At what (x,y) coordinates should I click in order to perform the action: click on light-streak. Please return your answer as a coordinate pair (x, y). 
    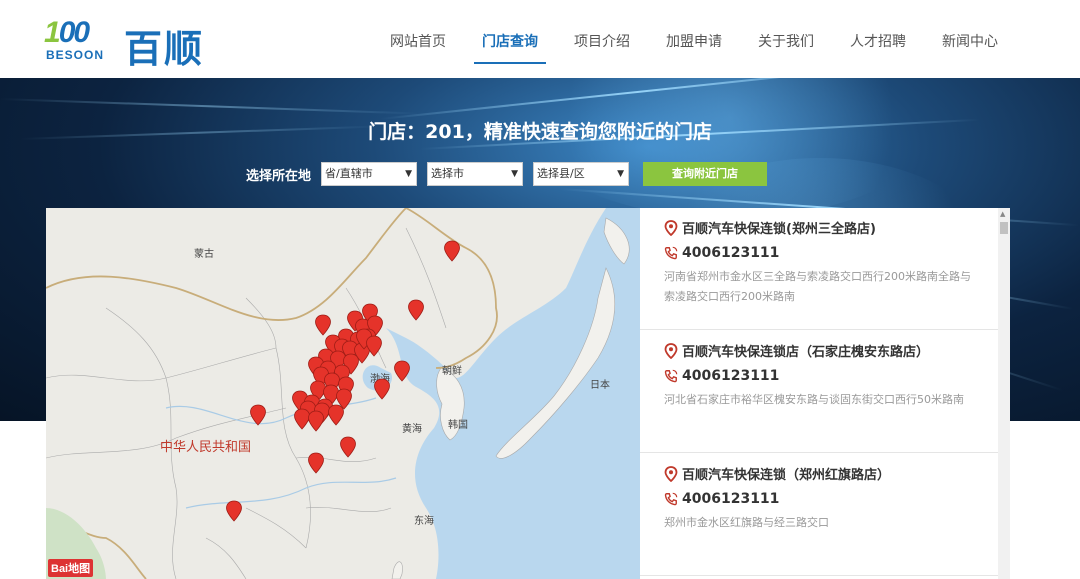
    Looking at the image, I should click on (210, 106).